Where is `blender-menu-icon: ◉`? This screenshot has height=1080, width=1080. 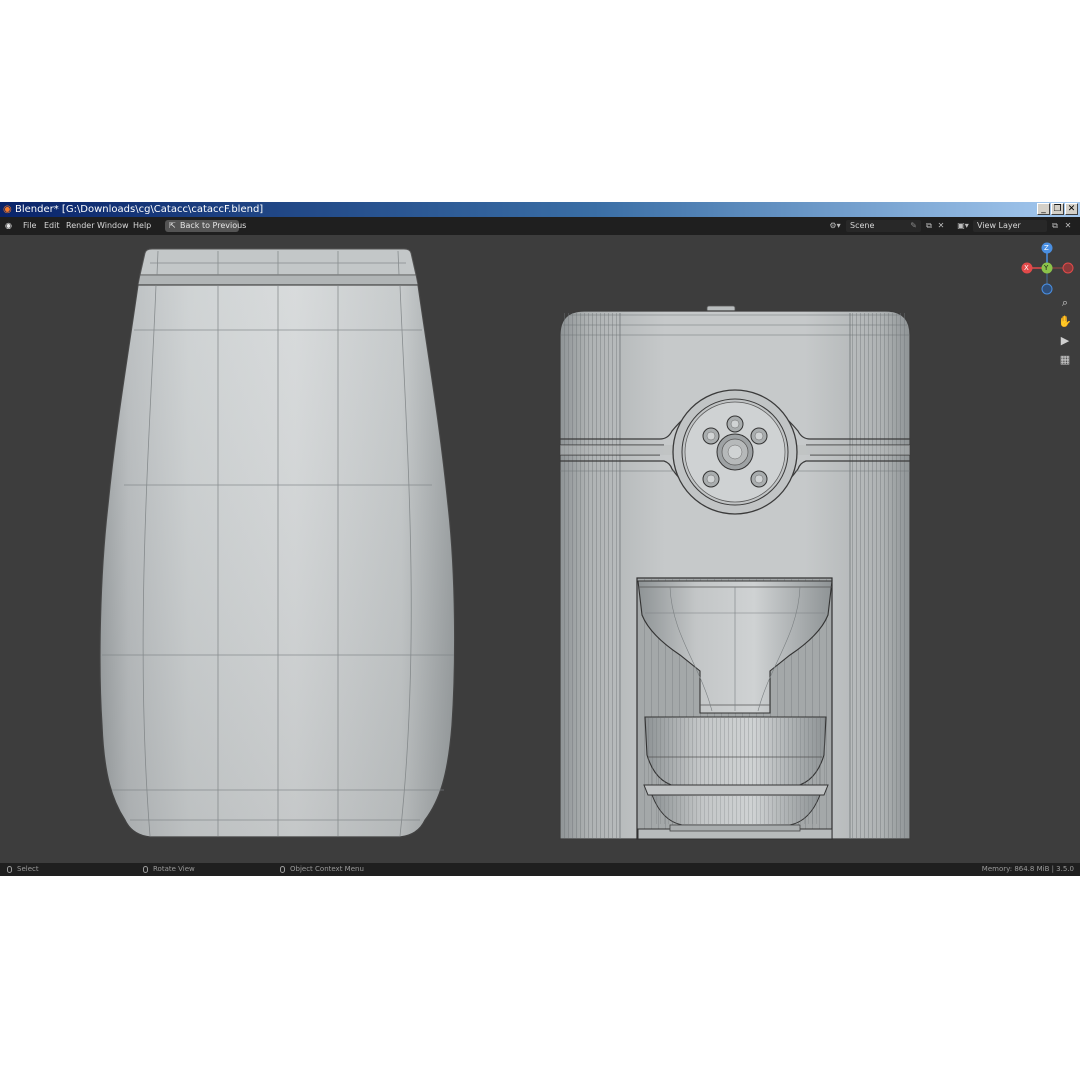 blender-menu-icon: ◉ is located at coordinates (8, 226).